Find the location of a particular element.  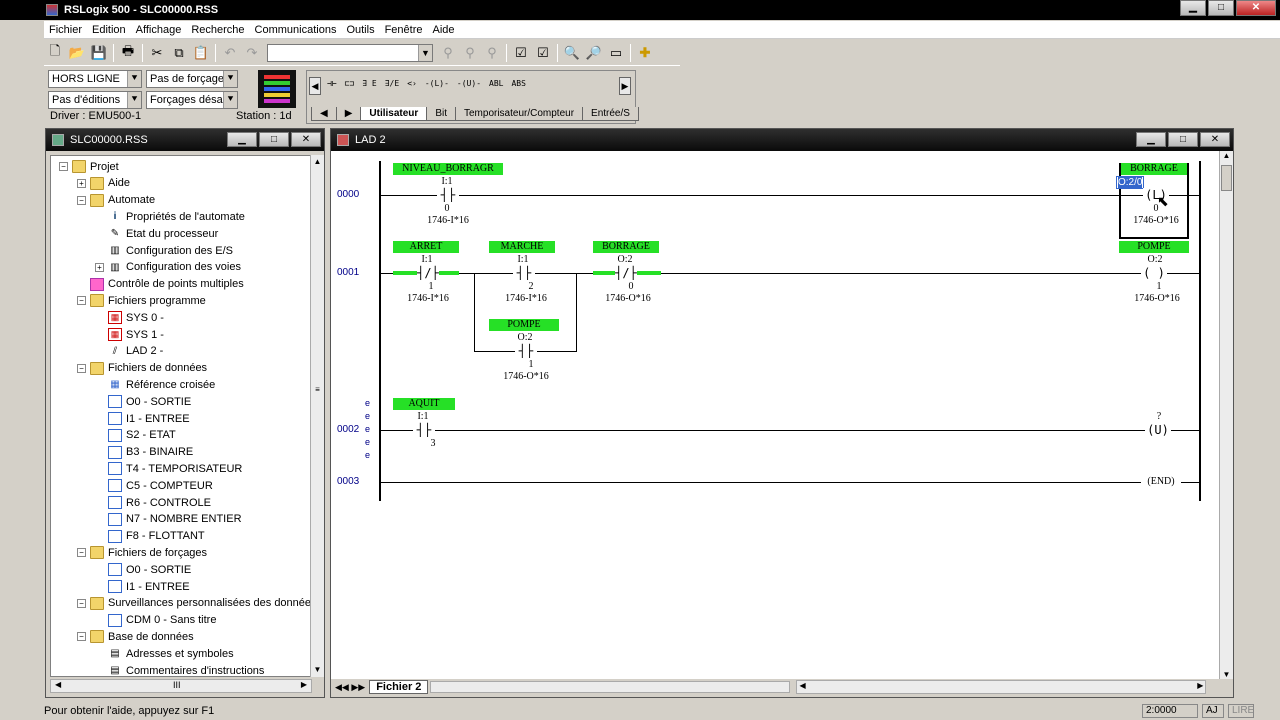

tree-node: ▦ Référence croisée is located at coordinates (155, 384).